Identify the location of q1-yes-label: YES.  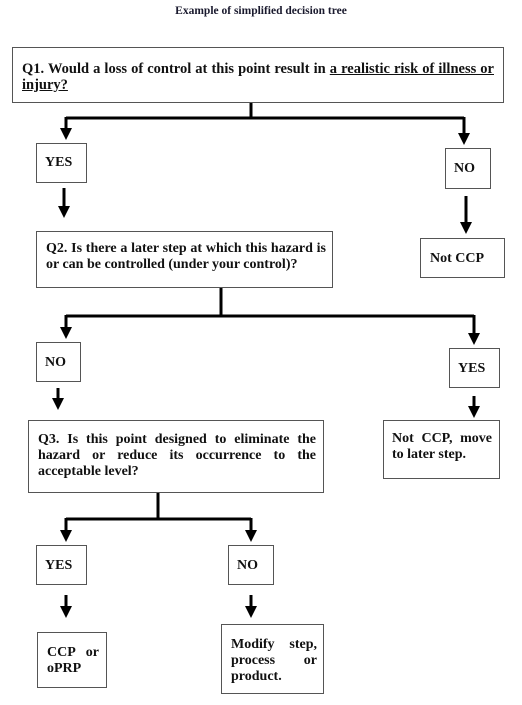
(59, 162).